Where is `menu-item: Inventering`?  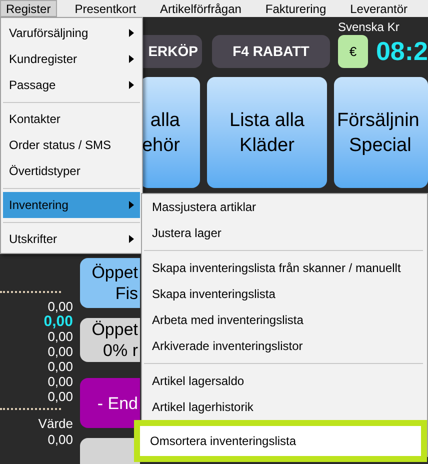 menu-item: Inventering is located at coordinates (71, 205).